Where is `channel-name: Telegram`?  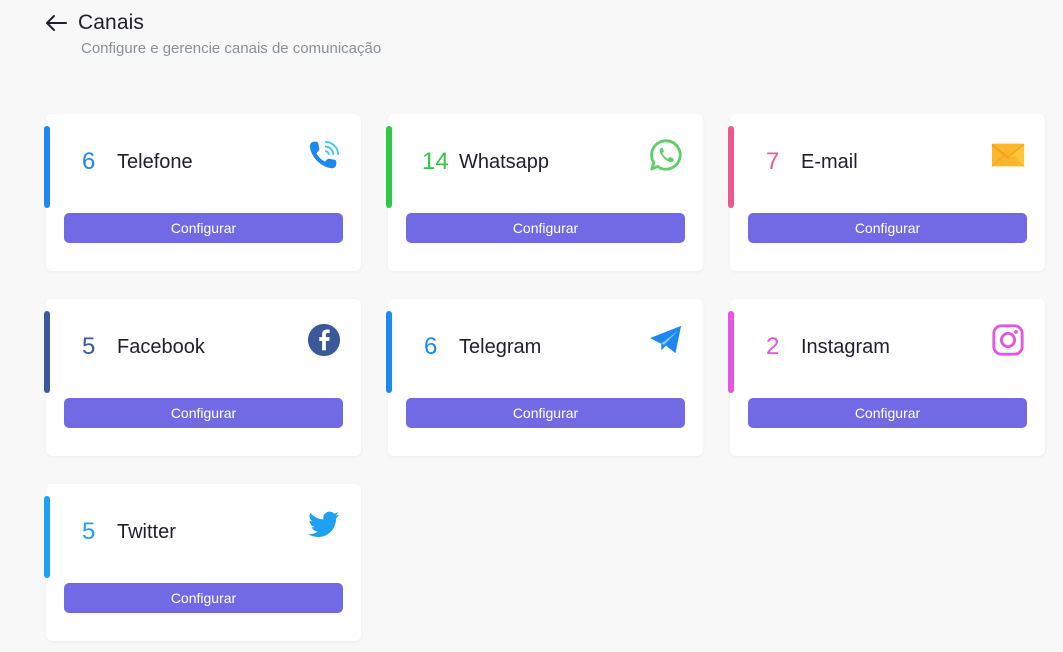
channel-name: Telegram is located at coordinates (500, 347).